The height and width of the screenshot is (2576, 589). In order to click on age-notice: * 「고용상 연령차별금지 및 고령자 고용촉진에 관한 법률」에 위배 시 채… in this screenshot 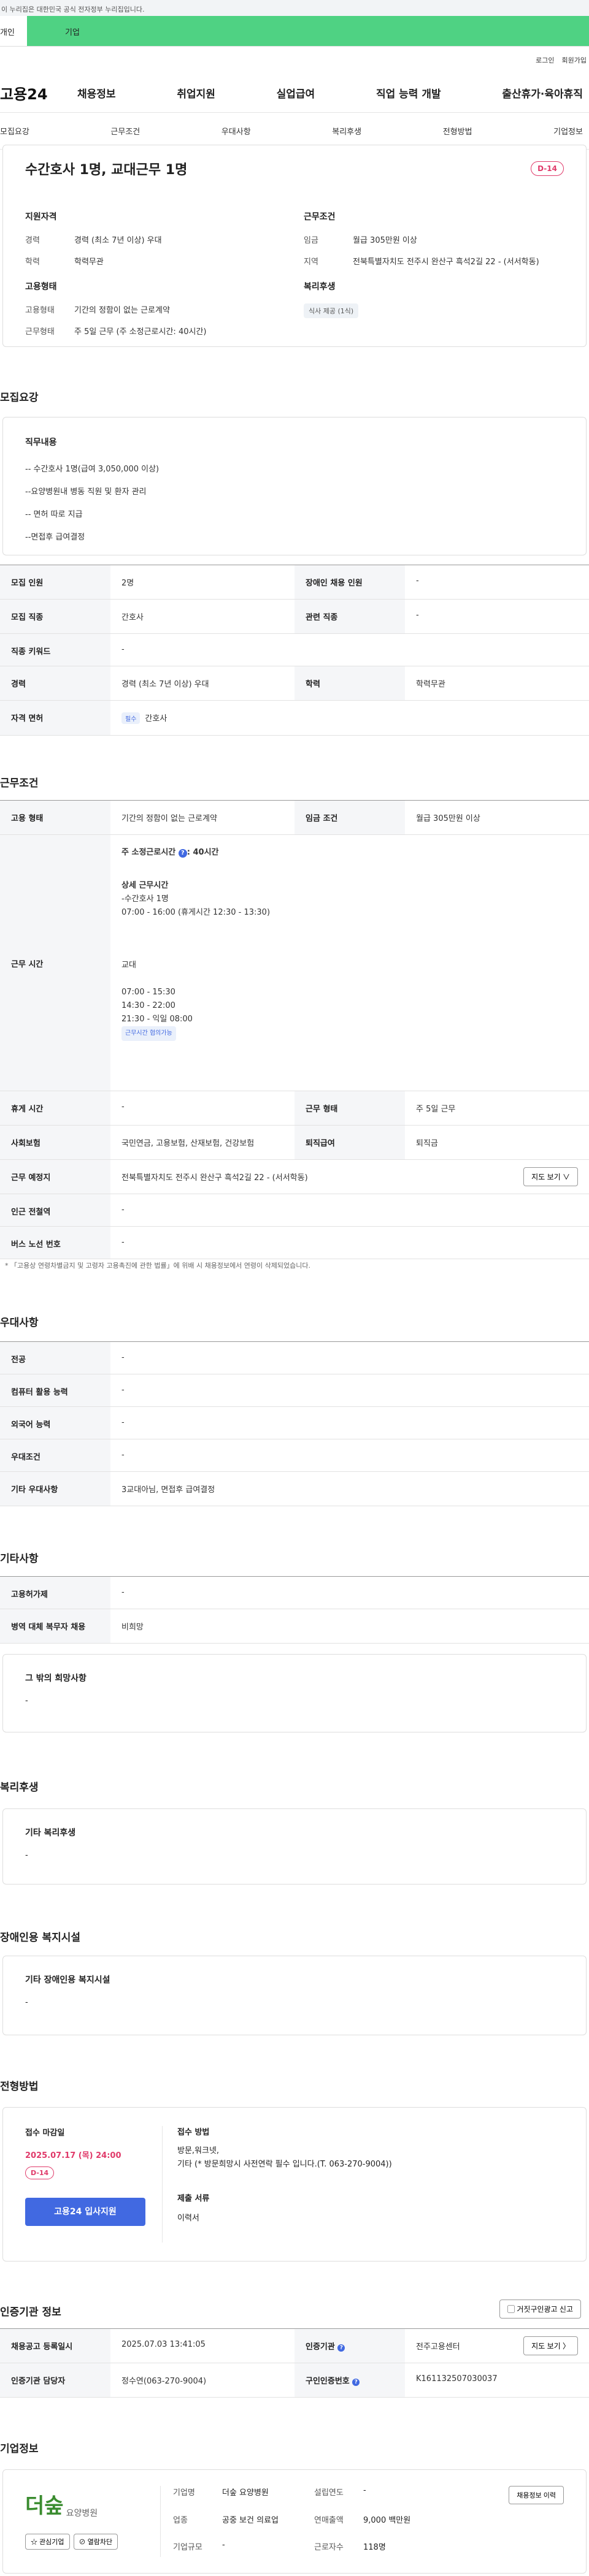, I will do `click(157, 1266)`.